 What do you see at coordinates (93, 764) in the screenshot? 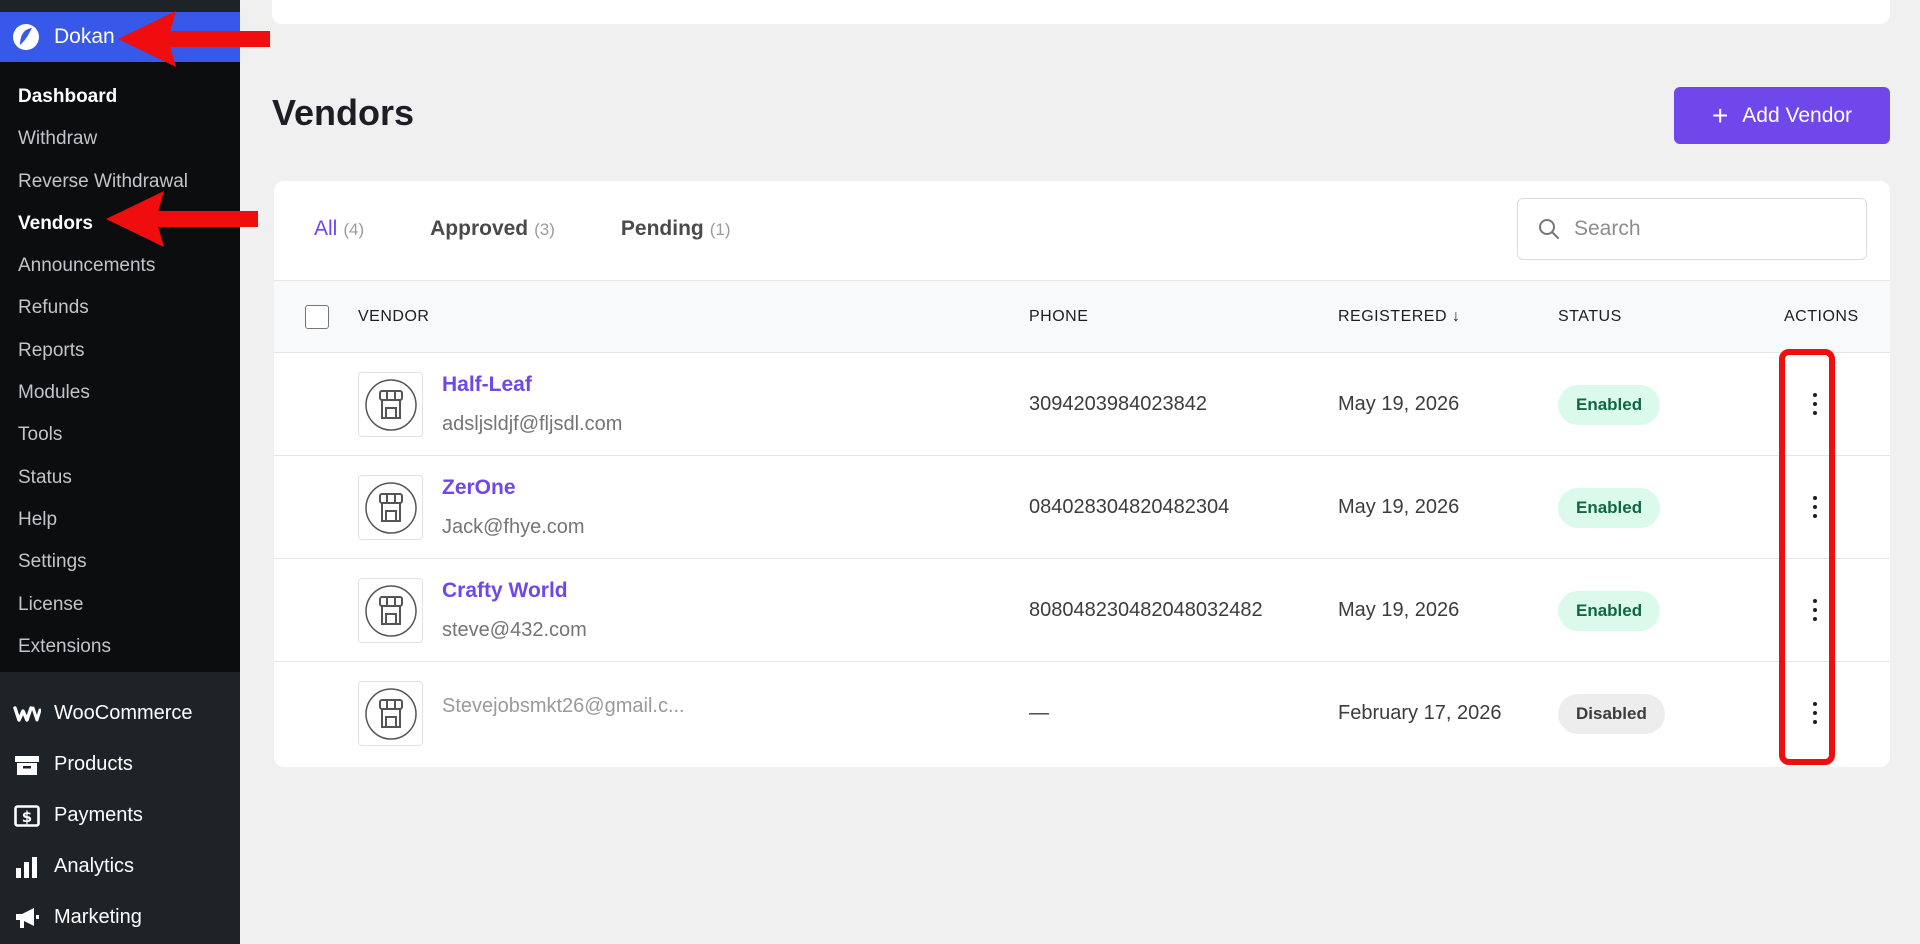
I see `sidebar-item-label: Products` at bounding box center [93, 764].